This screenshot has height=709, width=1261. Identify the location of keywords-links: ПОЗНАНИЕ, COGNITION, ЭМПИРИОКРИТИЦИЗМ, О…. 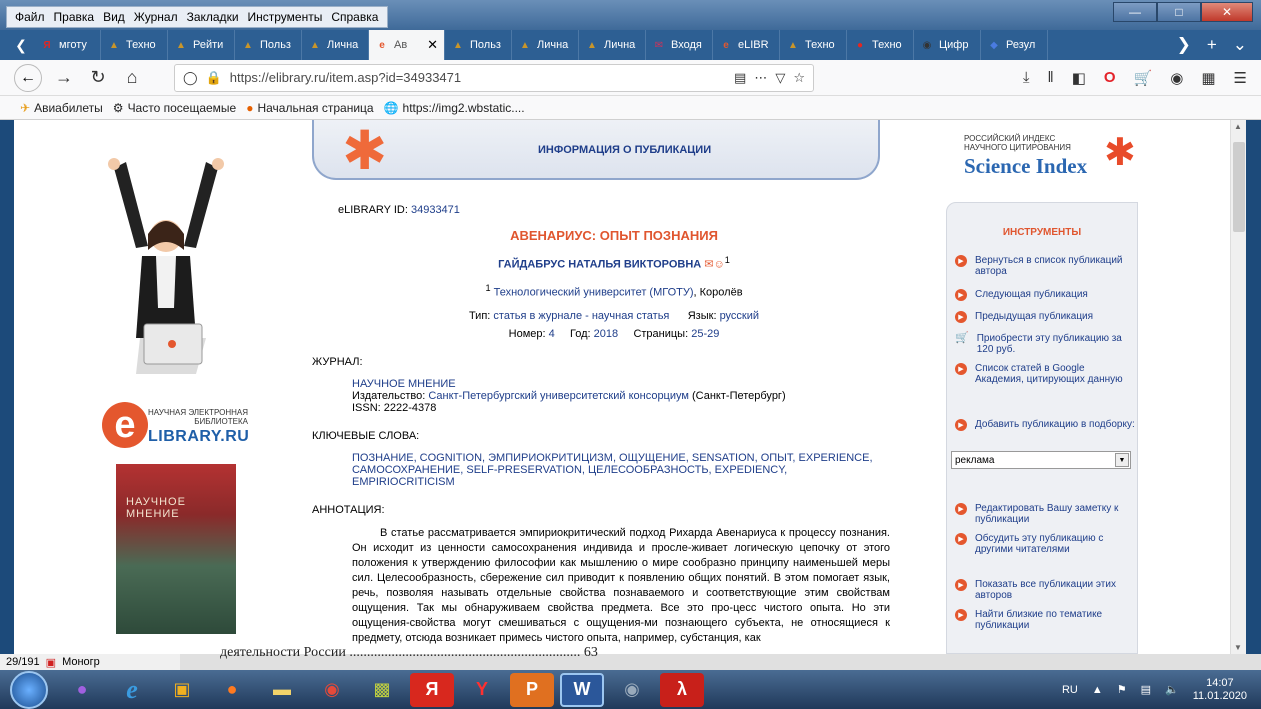
(612, 470).